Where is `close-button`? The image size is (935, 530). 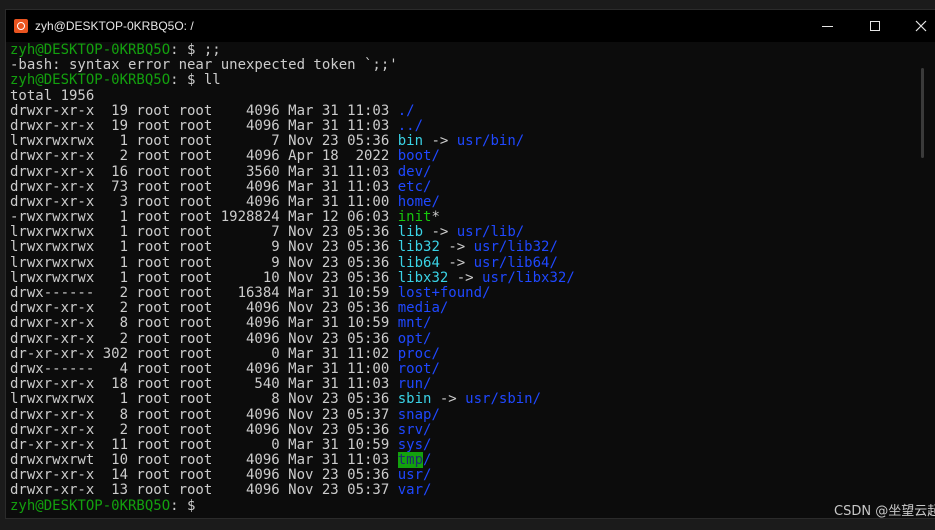 close-button is located at coordinates (921, 26).